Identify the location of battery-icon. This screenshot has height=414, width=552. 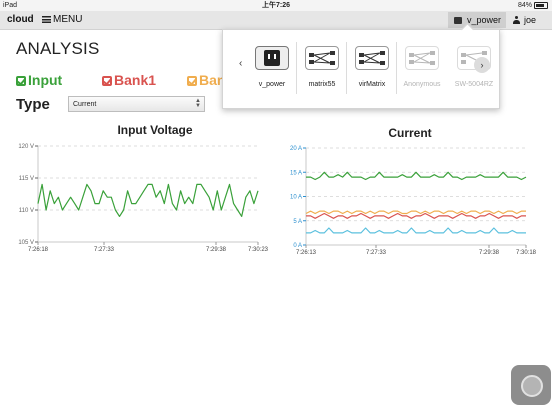
(541, 5).